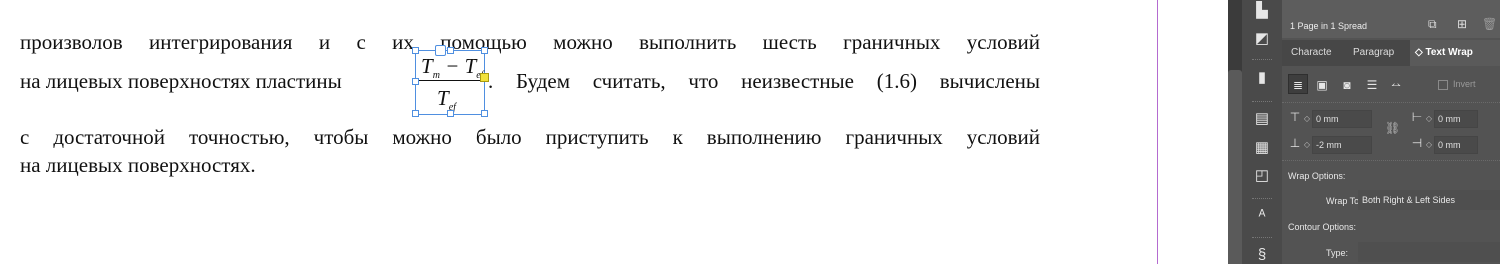  What do you see at coordinates (1456, 118) in the screenshot?
I see `left-offset-input: 0 mm` at bounding box center [1456, 118].